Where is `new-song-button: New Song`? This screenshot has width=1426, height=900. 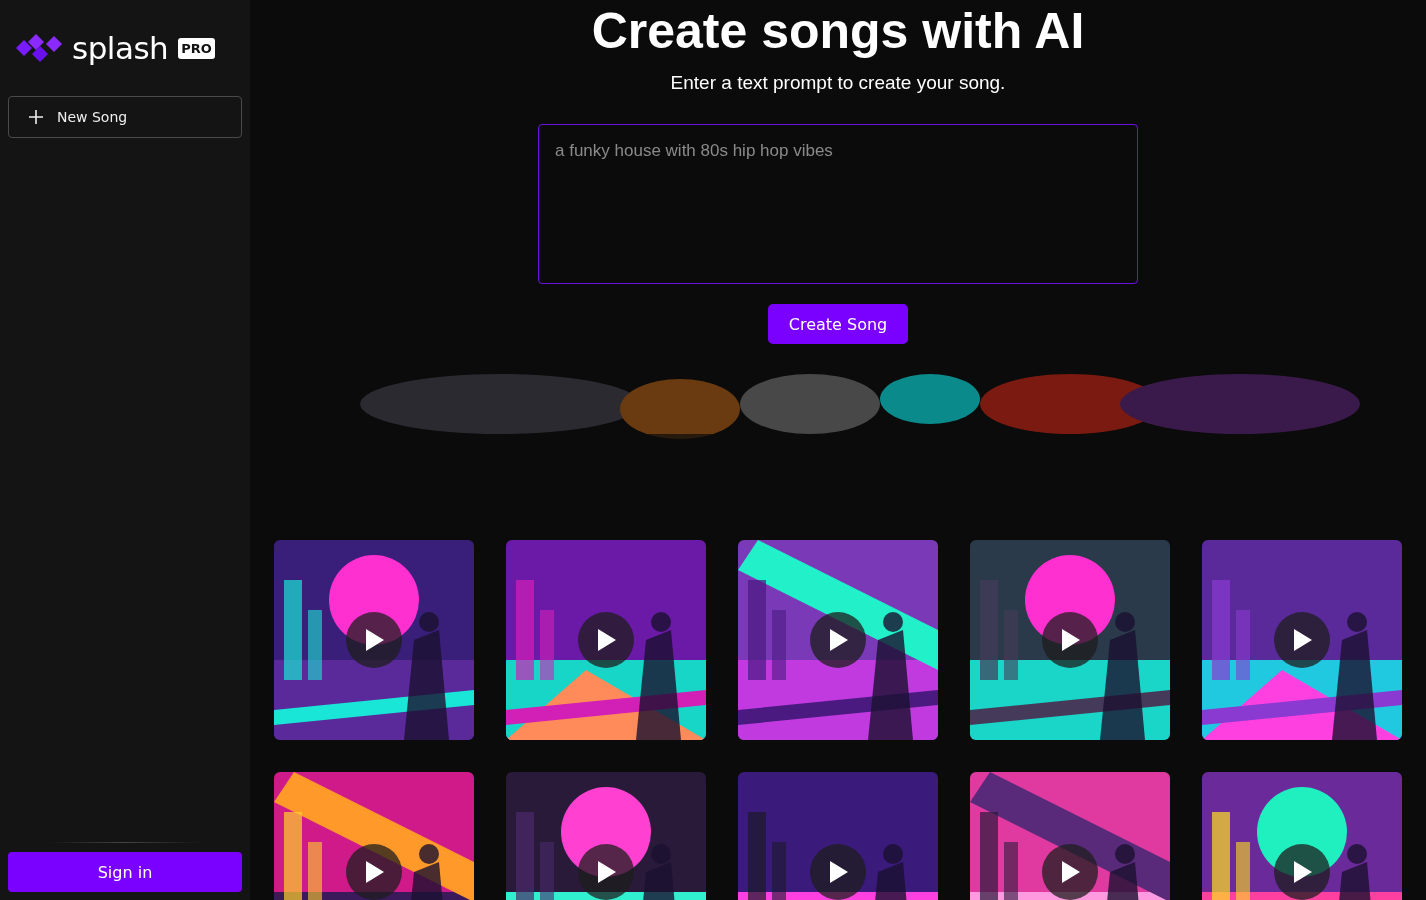
new-song-button: New Song is located at coordinates (125, 117).